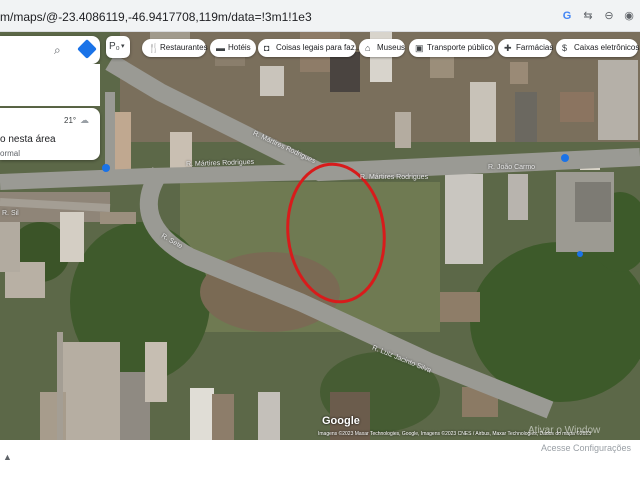 The image size is (640, 480). Describe the element at coordinates (567, 16) in the screenshot. I see `google-g-icon: G` at that location.